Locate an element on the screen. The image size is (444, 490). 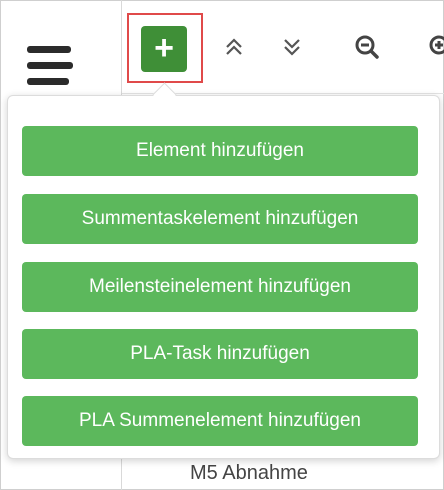
background-row-label: M5 Abnahme is located at coordinates (249, 473).